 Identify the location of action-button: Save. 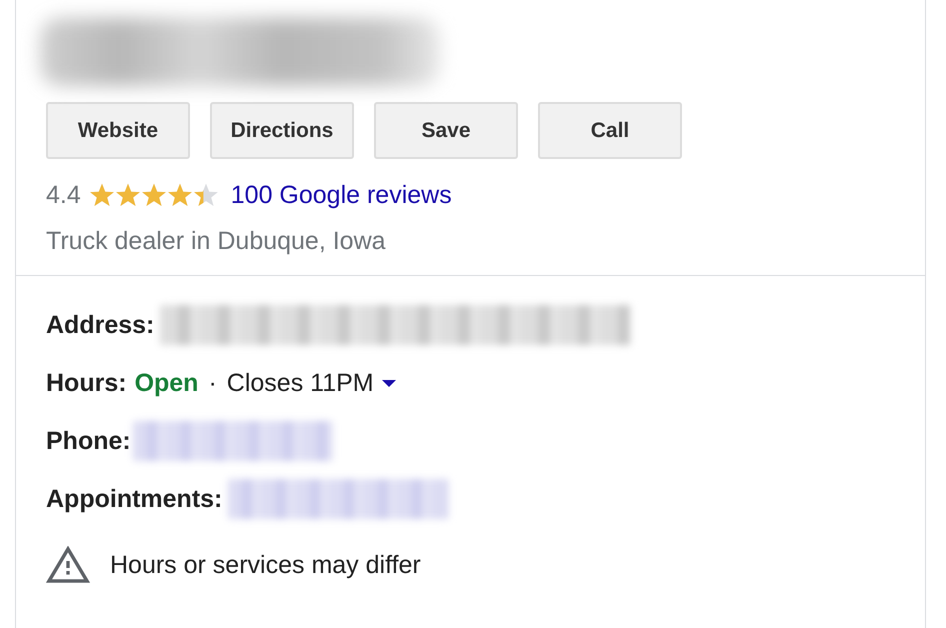
(446, 130).